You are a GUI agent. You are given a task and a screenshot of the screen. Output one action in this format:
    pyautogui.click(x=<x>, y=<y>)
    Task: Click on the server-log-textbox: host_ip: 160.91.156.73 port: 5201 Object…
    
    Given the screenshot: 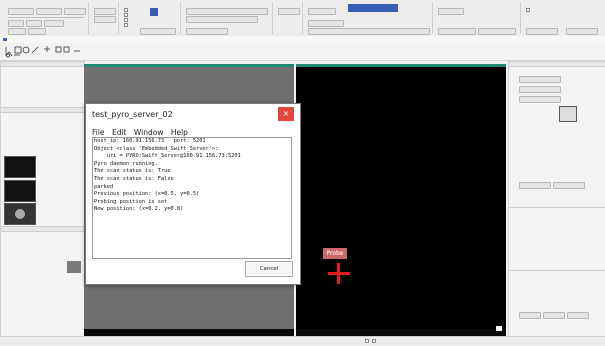 What is the action you would take?
    pyautogui.click(x=192, y=198)
    